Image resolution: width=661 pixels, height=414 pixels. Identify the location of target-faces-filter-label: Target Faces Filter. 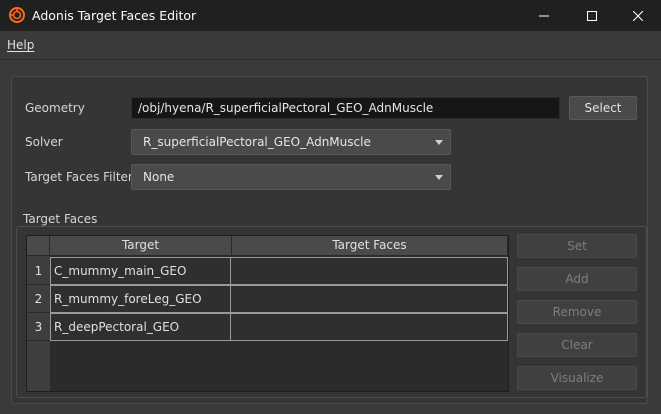
(79, 177).